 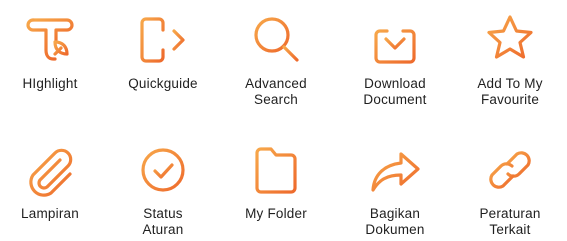 I want to click on add-favourite-tile: Add To My Favourite, so click(x=510, y=59).